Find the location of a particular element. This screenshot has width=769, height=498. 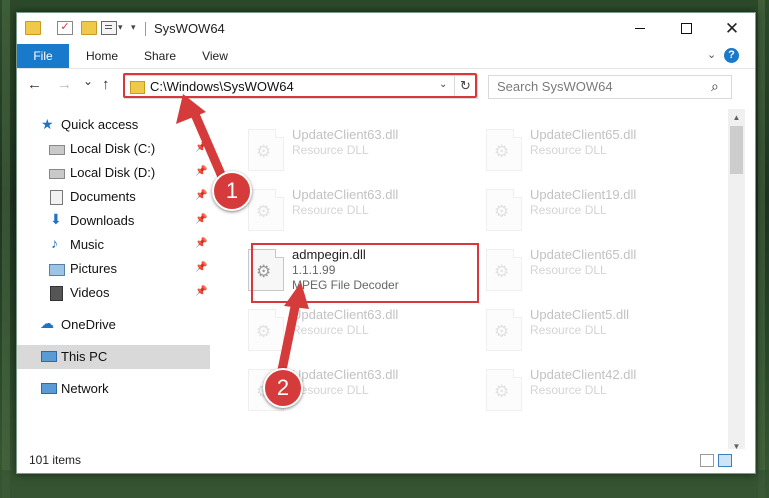

star-icon: ★ is located at coordinates (47, 124).